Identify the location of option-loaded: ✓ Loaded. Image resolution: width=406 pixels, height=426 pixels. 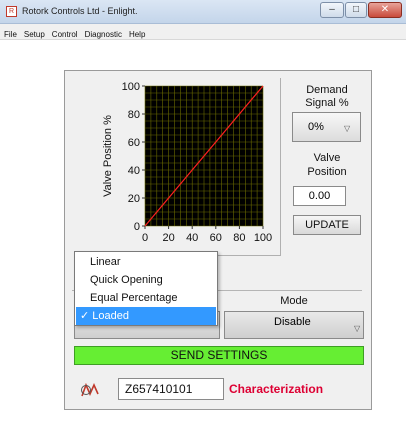
(146, 316).